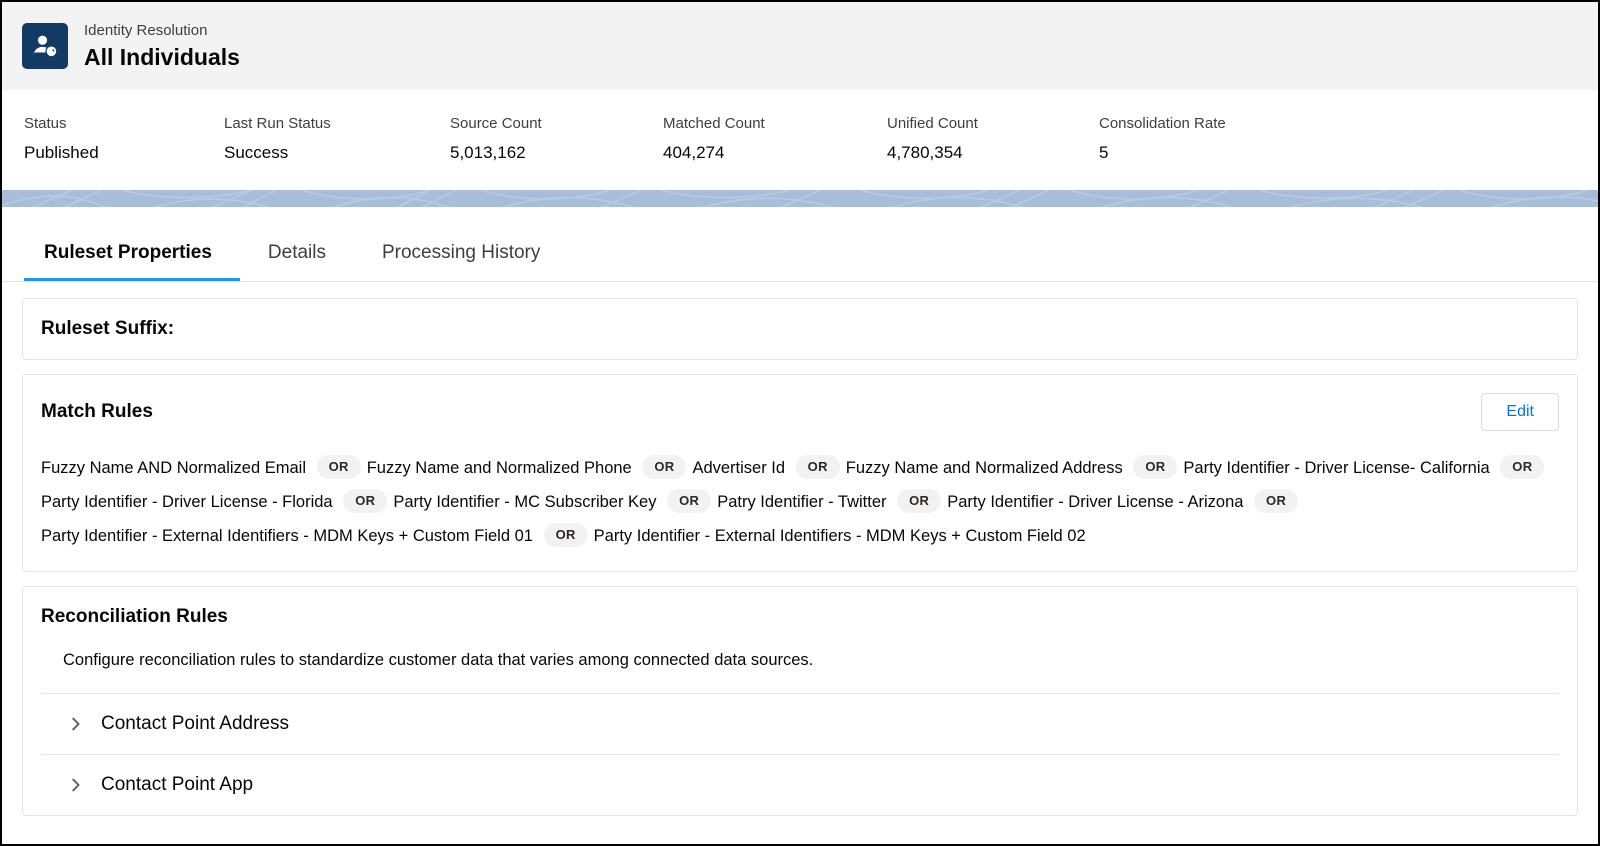 This screenshot has height=846, width=1600. Describe the element at coordinates (800, 46) in the screenshot. I see `app-header: Identity Resolution All Individuals` at that location.